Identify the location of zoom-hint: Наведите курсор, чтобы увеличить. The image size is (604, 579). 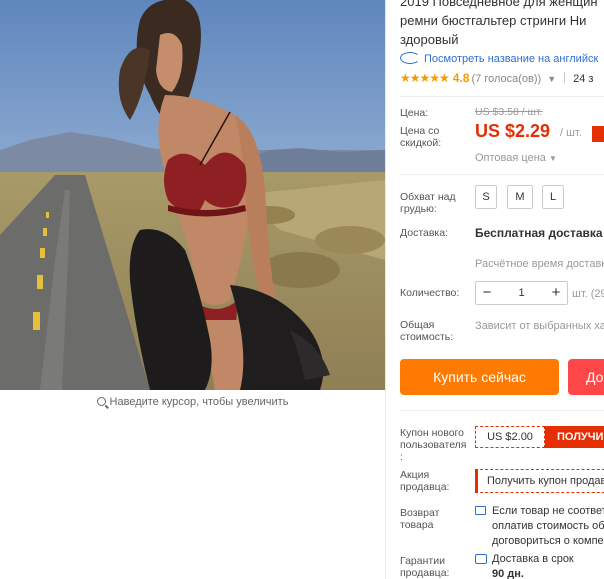
(192, 402).